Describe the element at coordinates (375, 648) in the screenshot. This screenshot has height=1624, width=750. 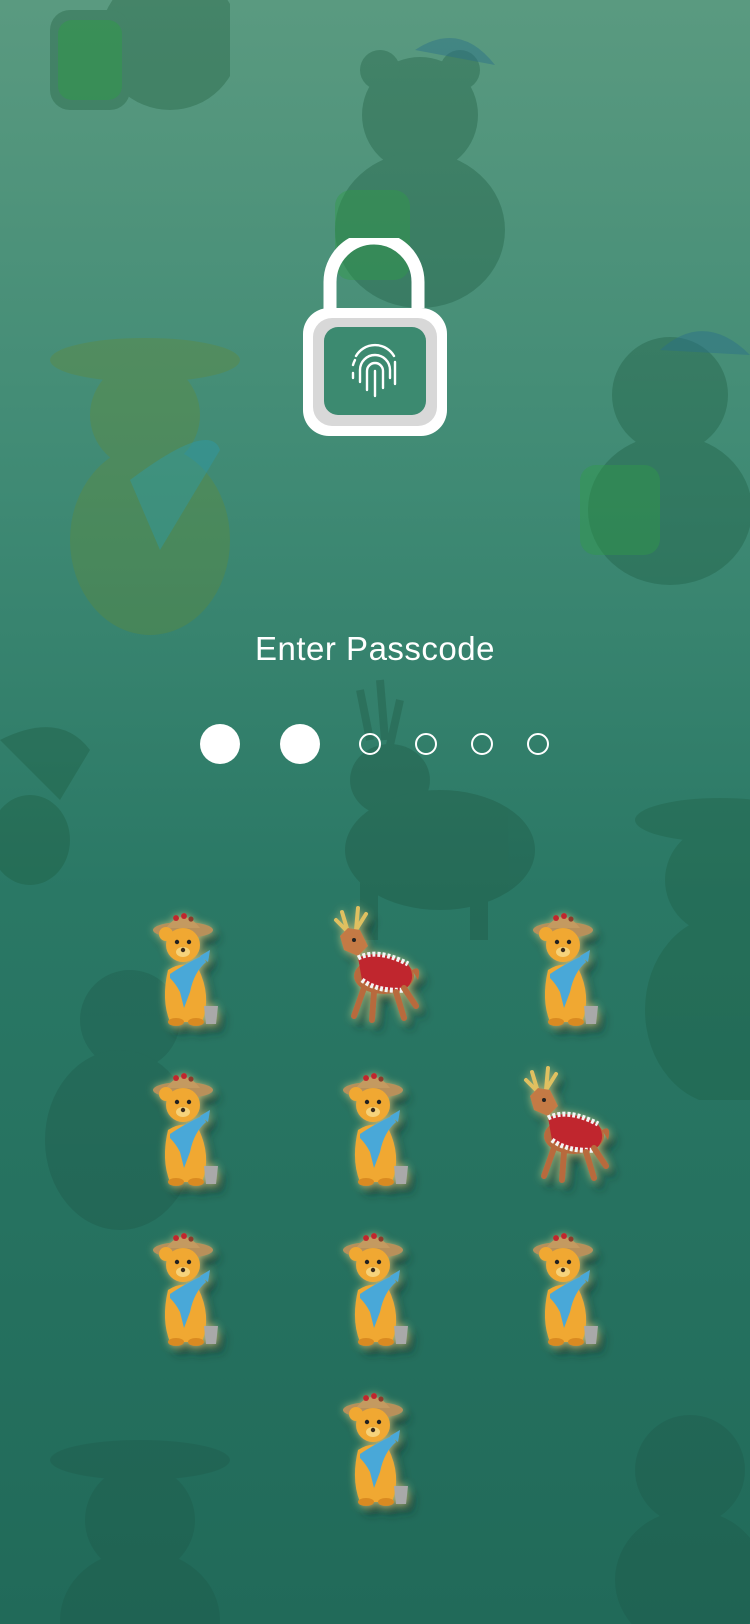
I see `enter-passcode-title: Enter Passcode` at that location.